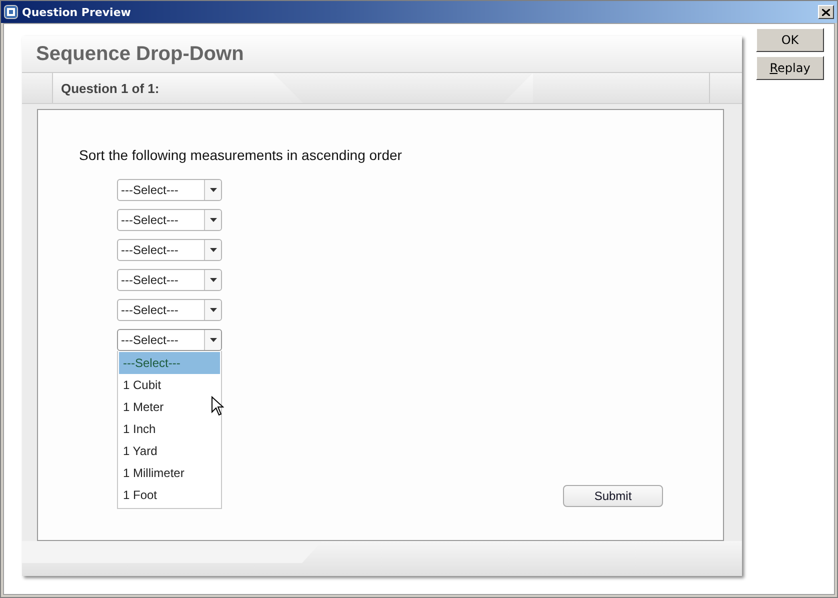  I want to click on close-icon, so click(826, 12).